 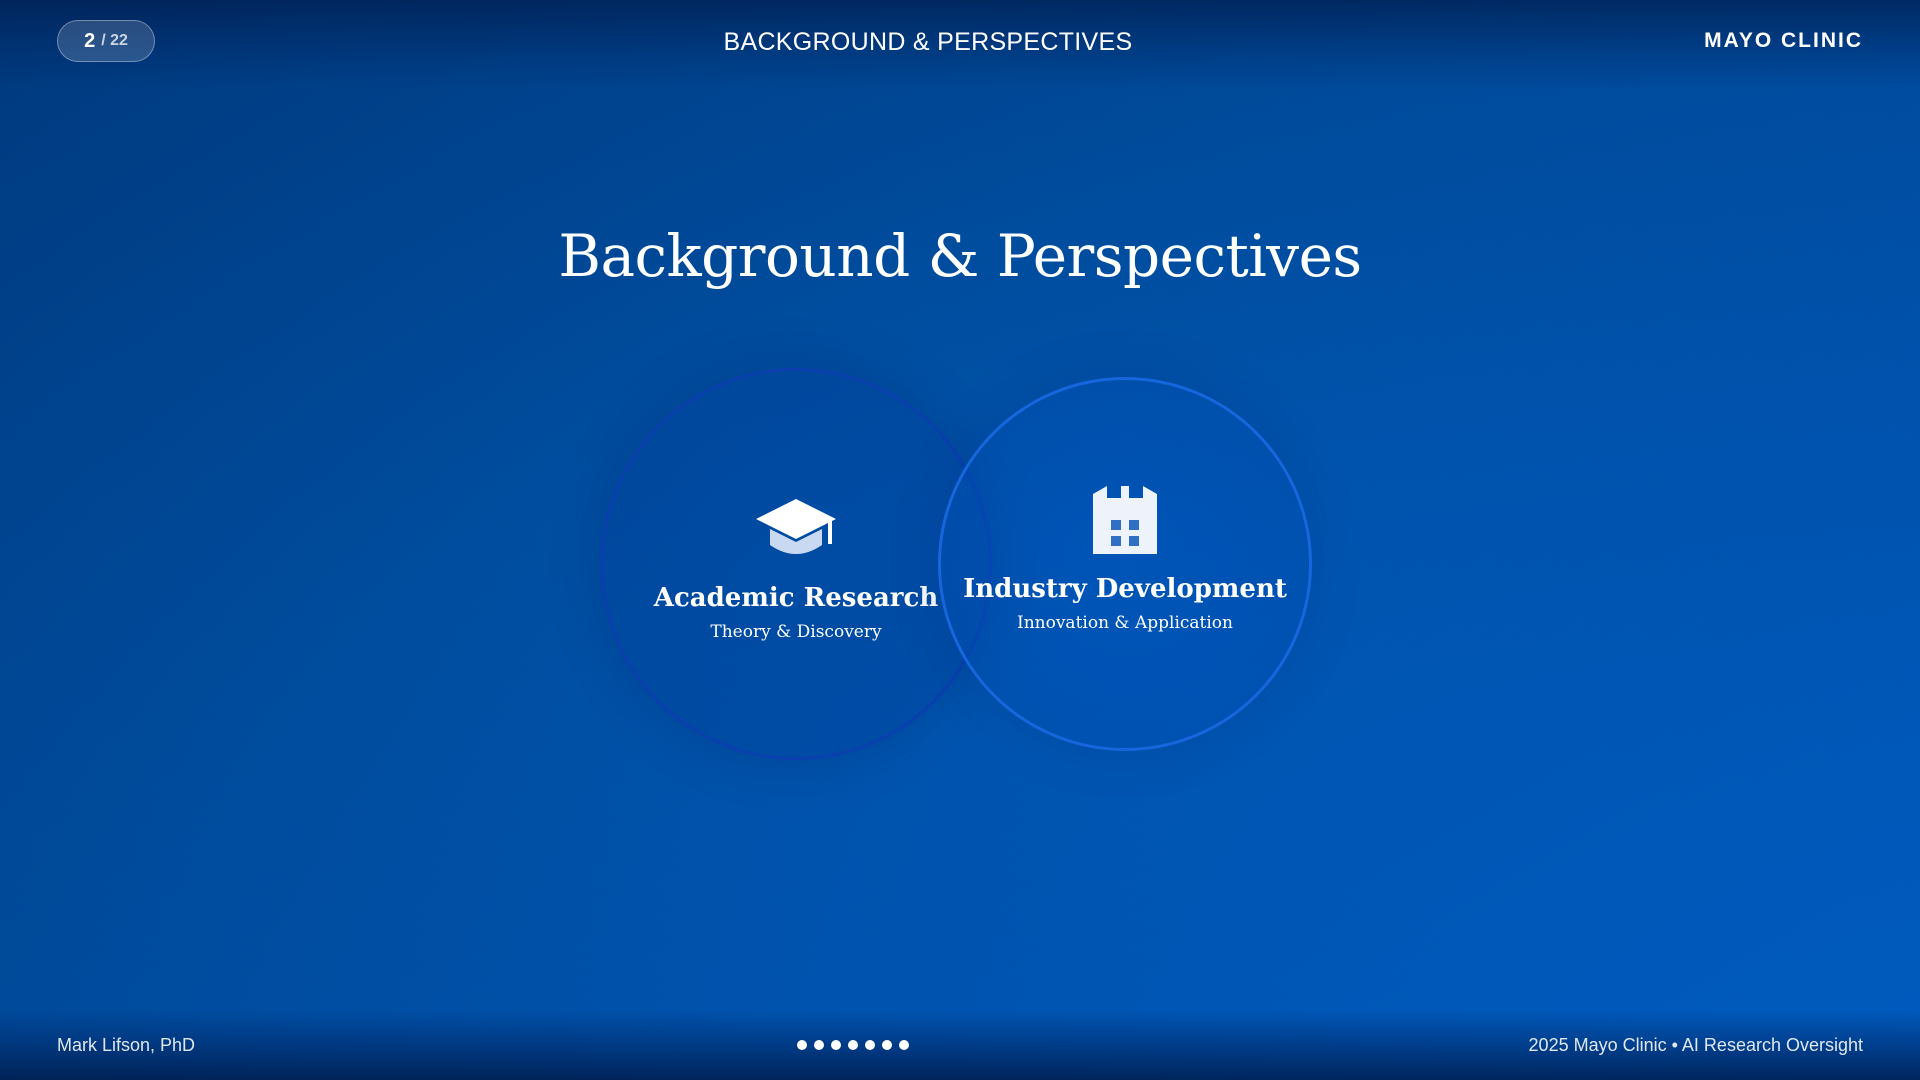 What do you see at coordinates (796, 526) in the screenshot?
I see `graduation-cap-icon` at bounding box center [796, 526].